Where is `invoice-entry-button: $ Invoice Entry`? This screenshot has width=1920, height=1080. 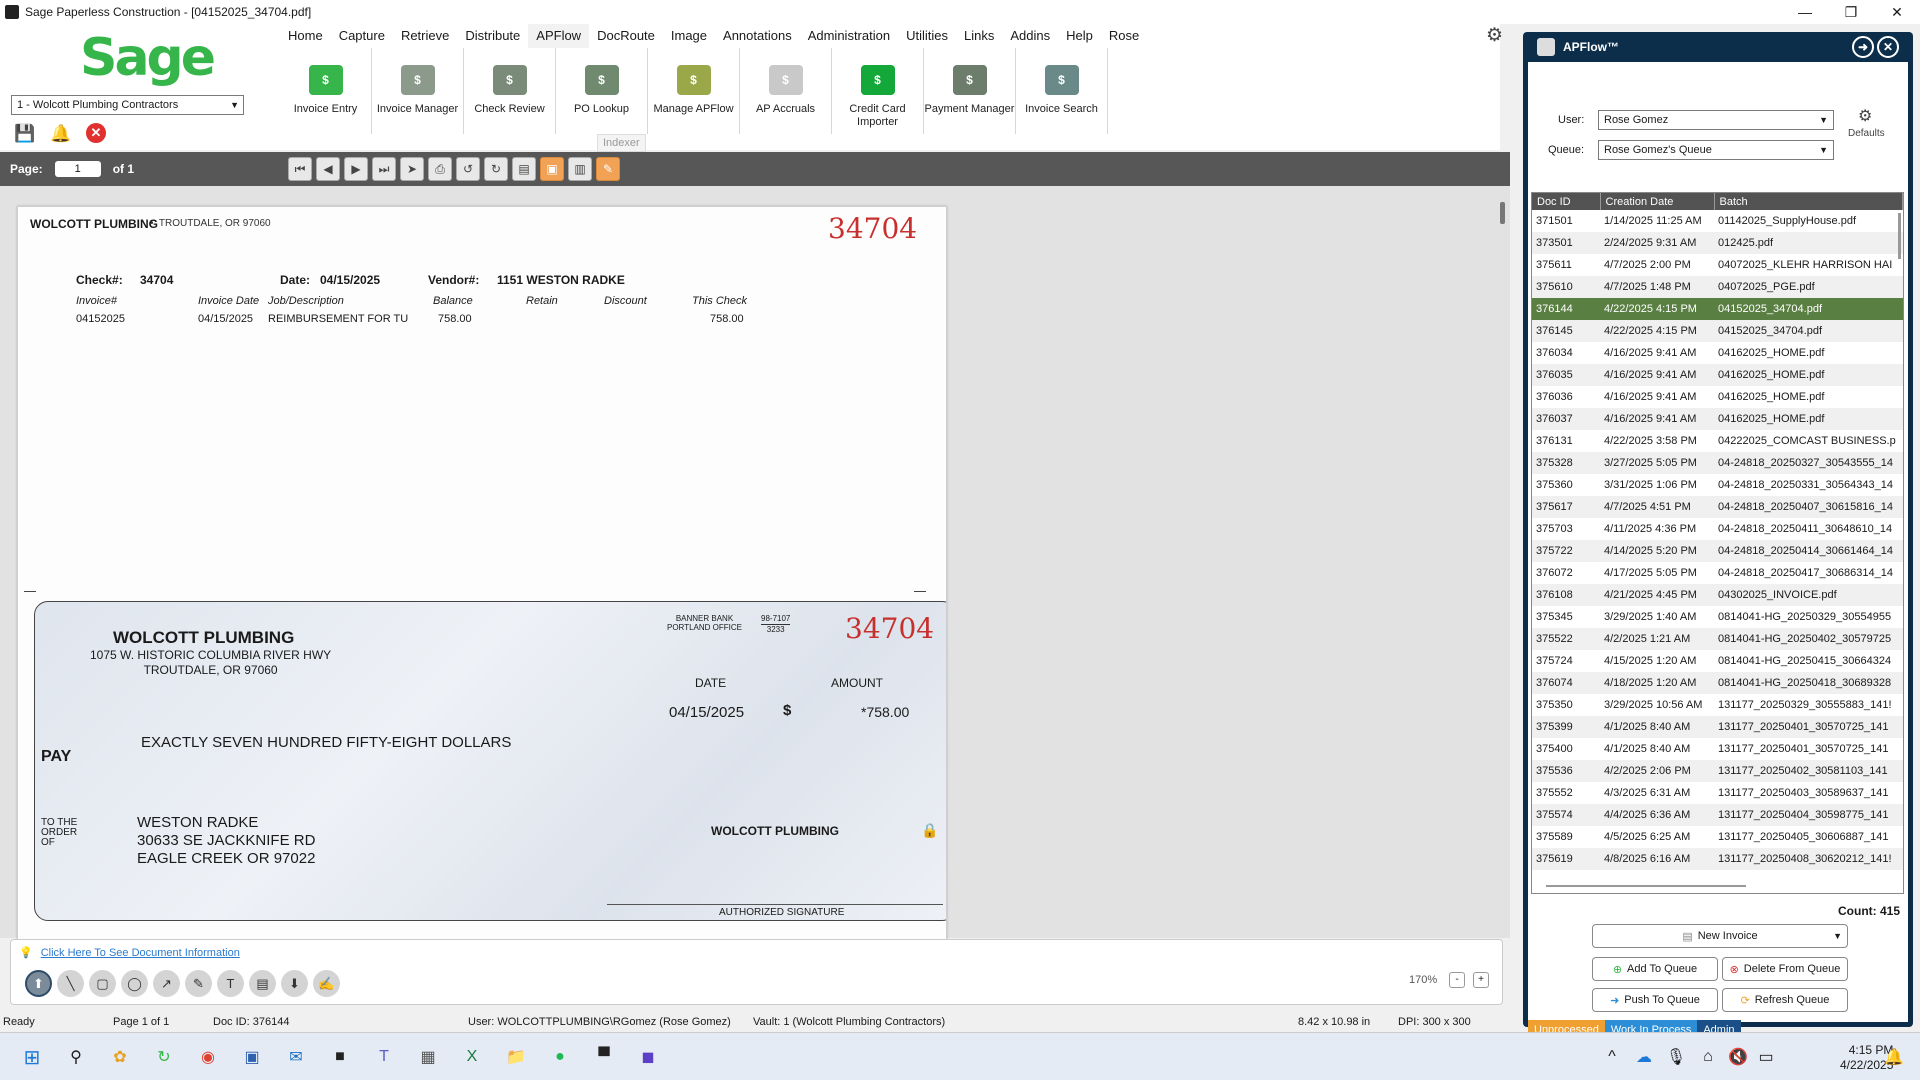
invoice-entry-button: $ Invoice Entry is located at coordinates (326, 91).